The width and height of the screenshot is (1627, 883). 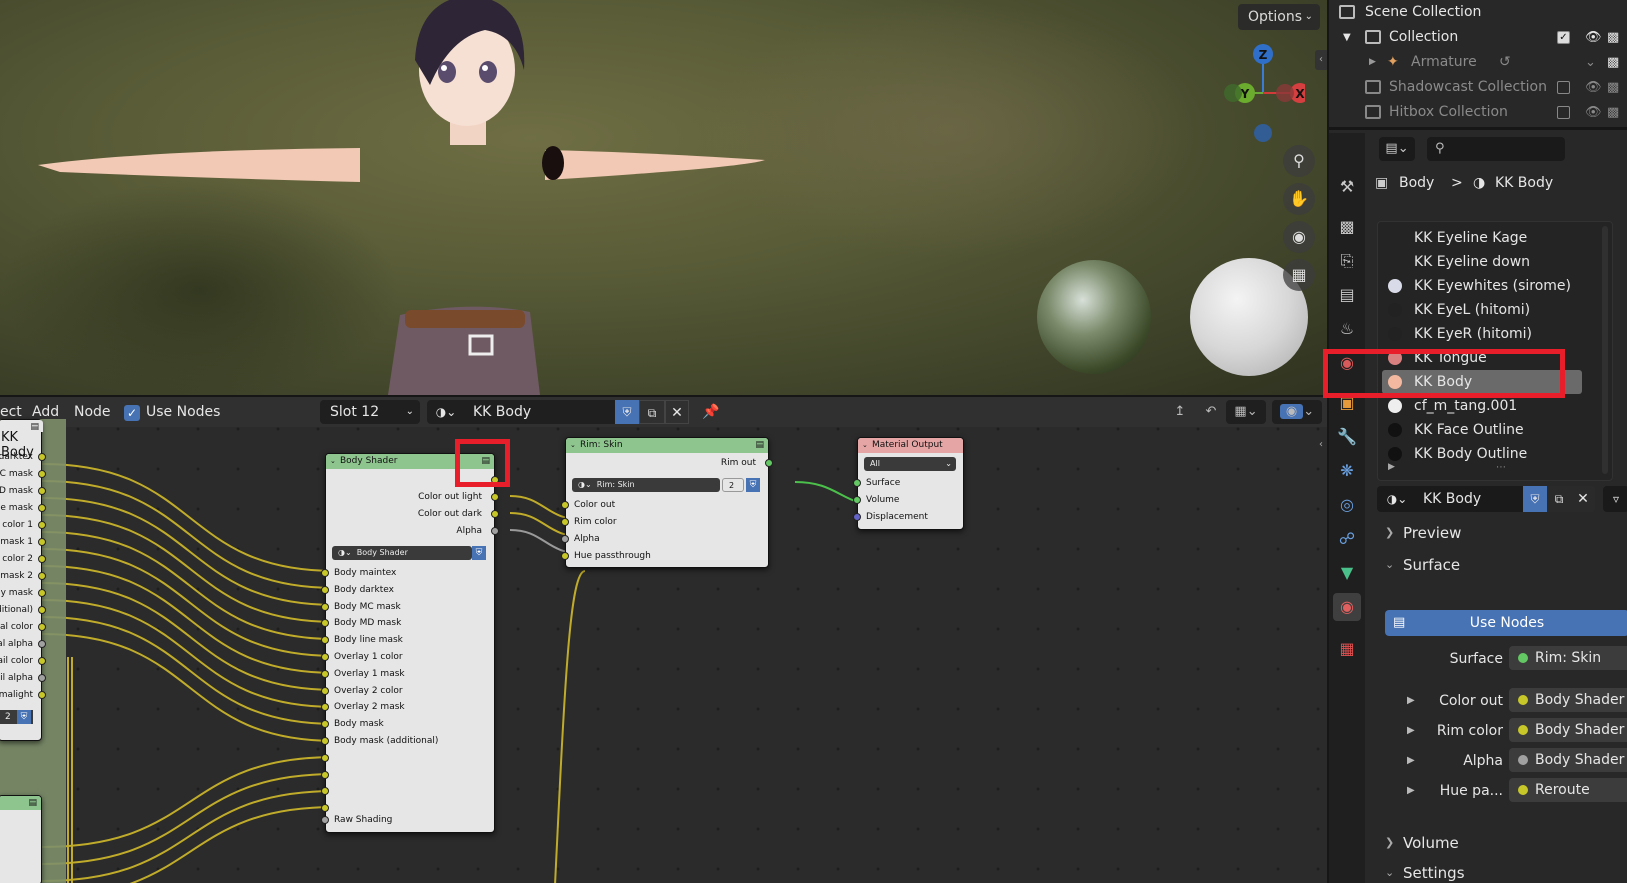 What do you see at coordinates (1246, 412) in the screenshot?
I see `snap-target-dropdown: ▦⌄` at bounding box center [1246, 412].